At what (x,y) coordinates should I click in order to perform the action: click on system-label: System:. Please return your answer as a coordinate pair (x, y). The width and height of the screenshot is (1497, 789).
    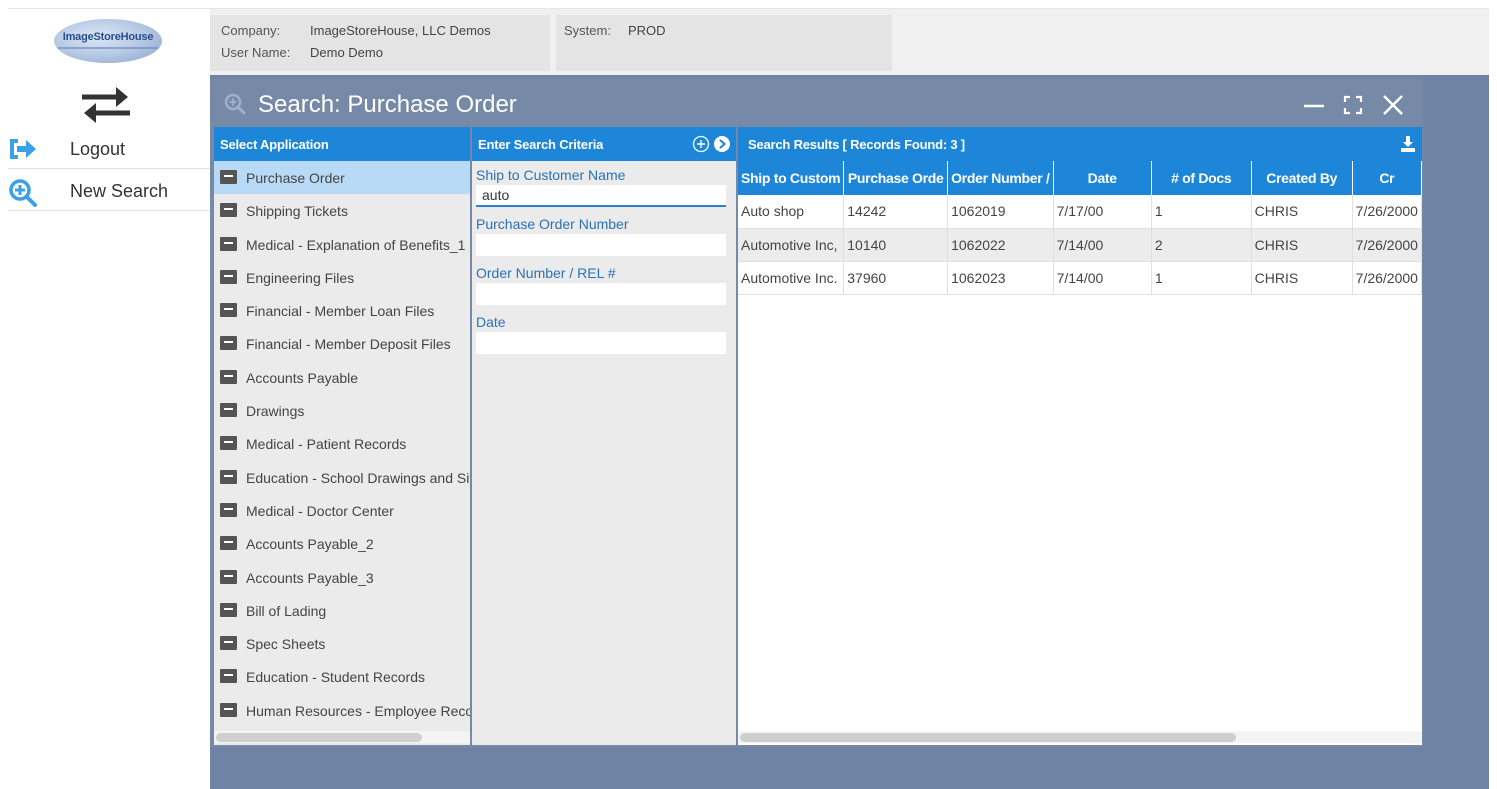
    Looking at the image, I should click on (587, 30).